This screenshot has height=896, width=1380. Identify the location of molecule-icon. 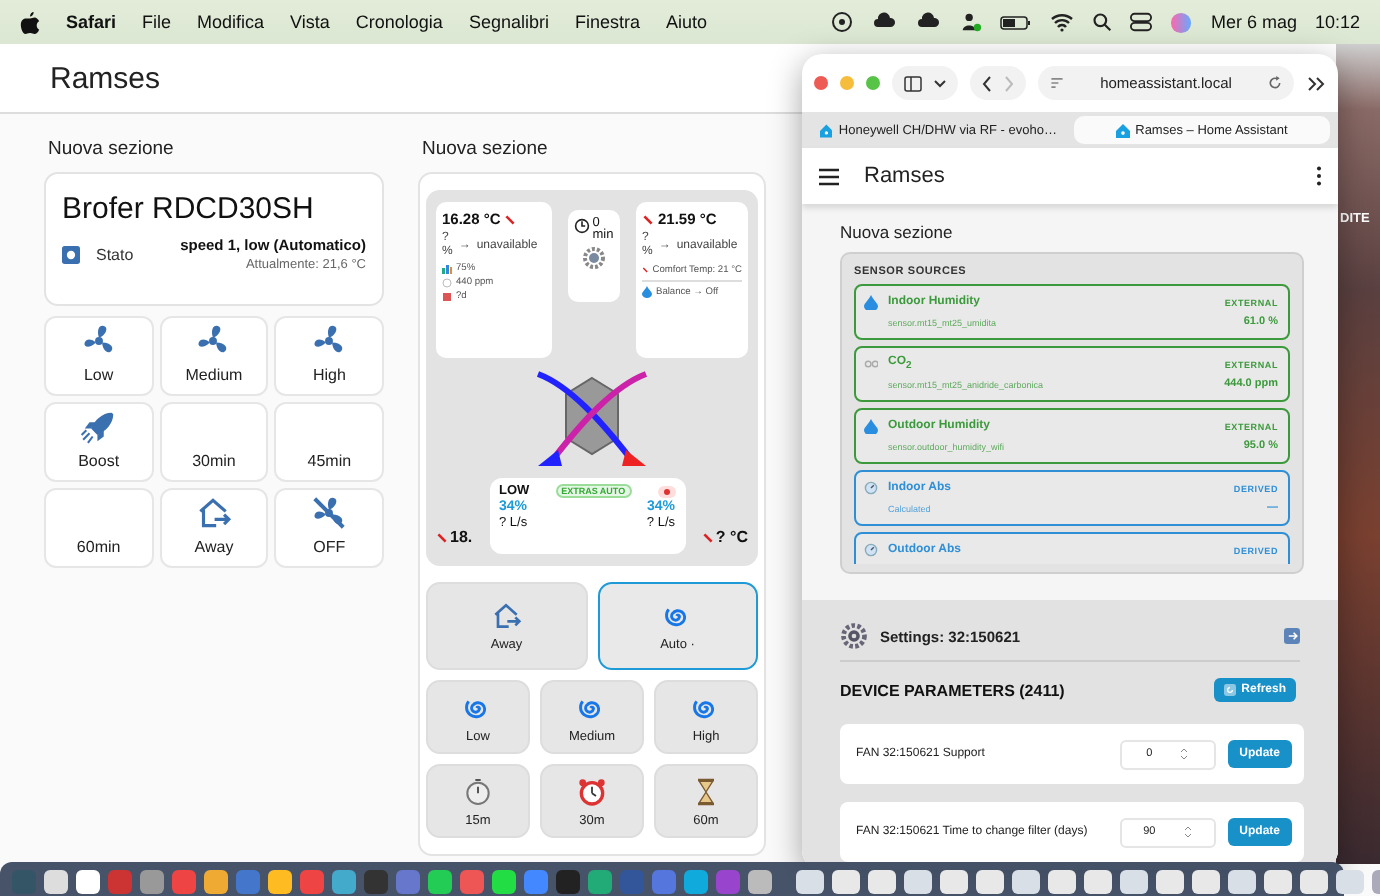
(871, 364).